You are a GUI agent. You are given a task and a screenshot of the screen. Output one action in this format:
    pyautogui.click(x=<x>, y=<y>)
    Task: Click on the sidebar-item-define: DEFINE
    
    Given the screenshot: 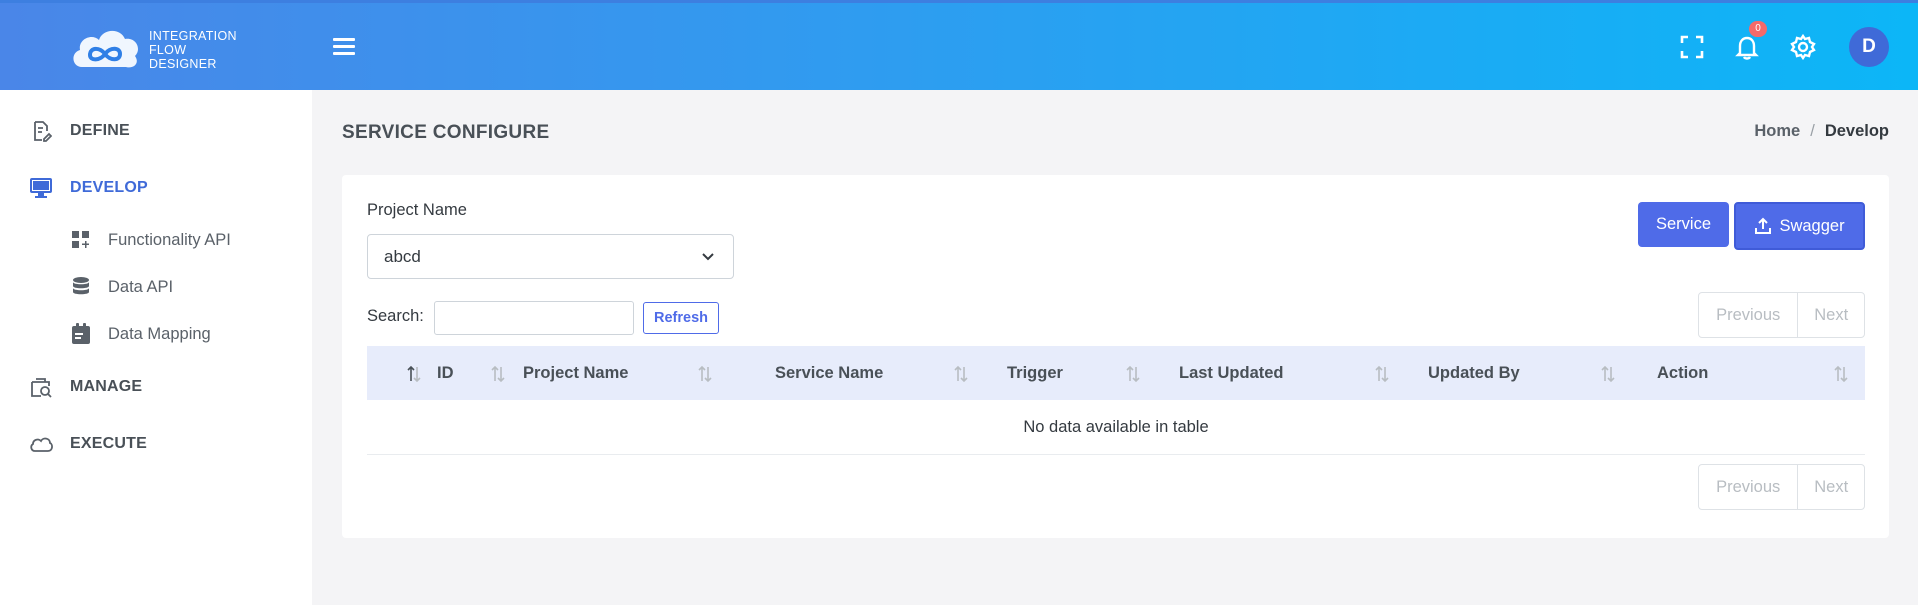 What is the action you would take?
    pyautogui.click(x=79, y=131)
    